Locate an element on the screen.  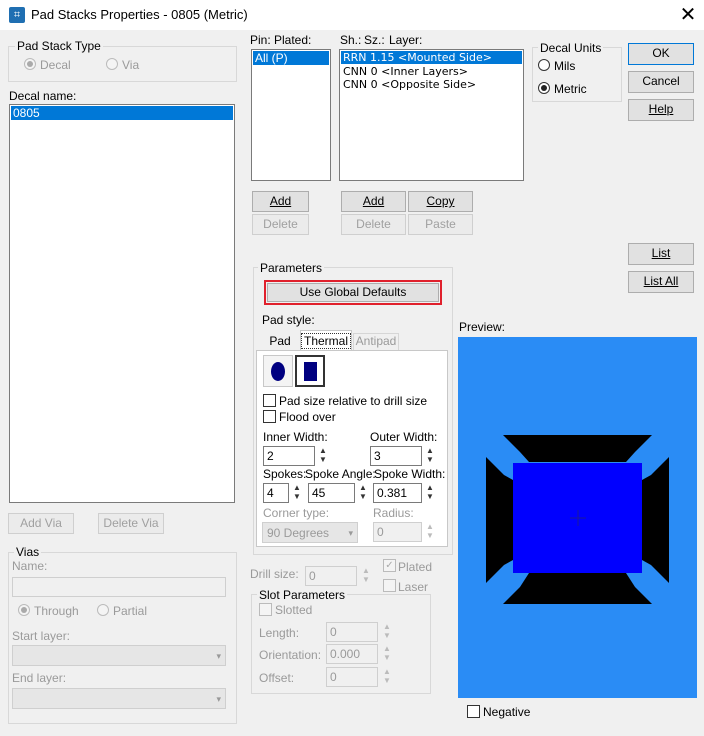
metric-radio-label: Metric is located at coordinates (570, 89).